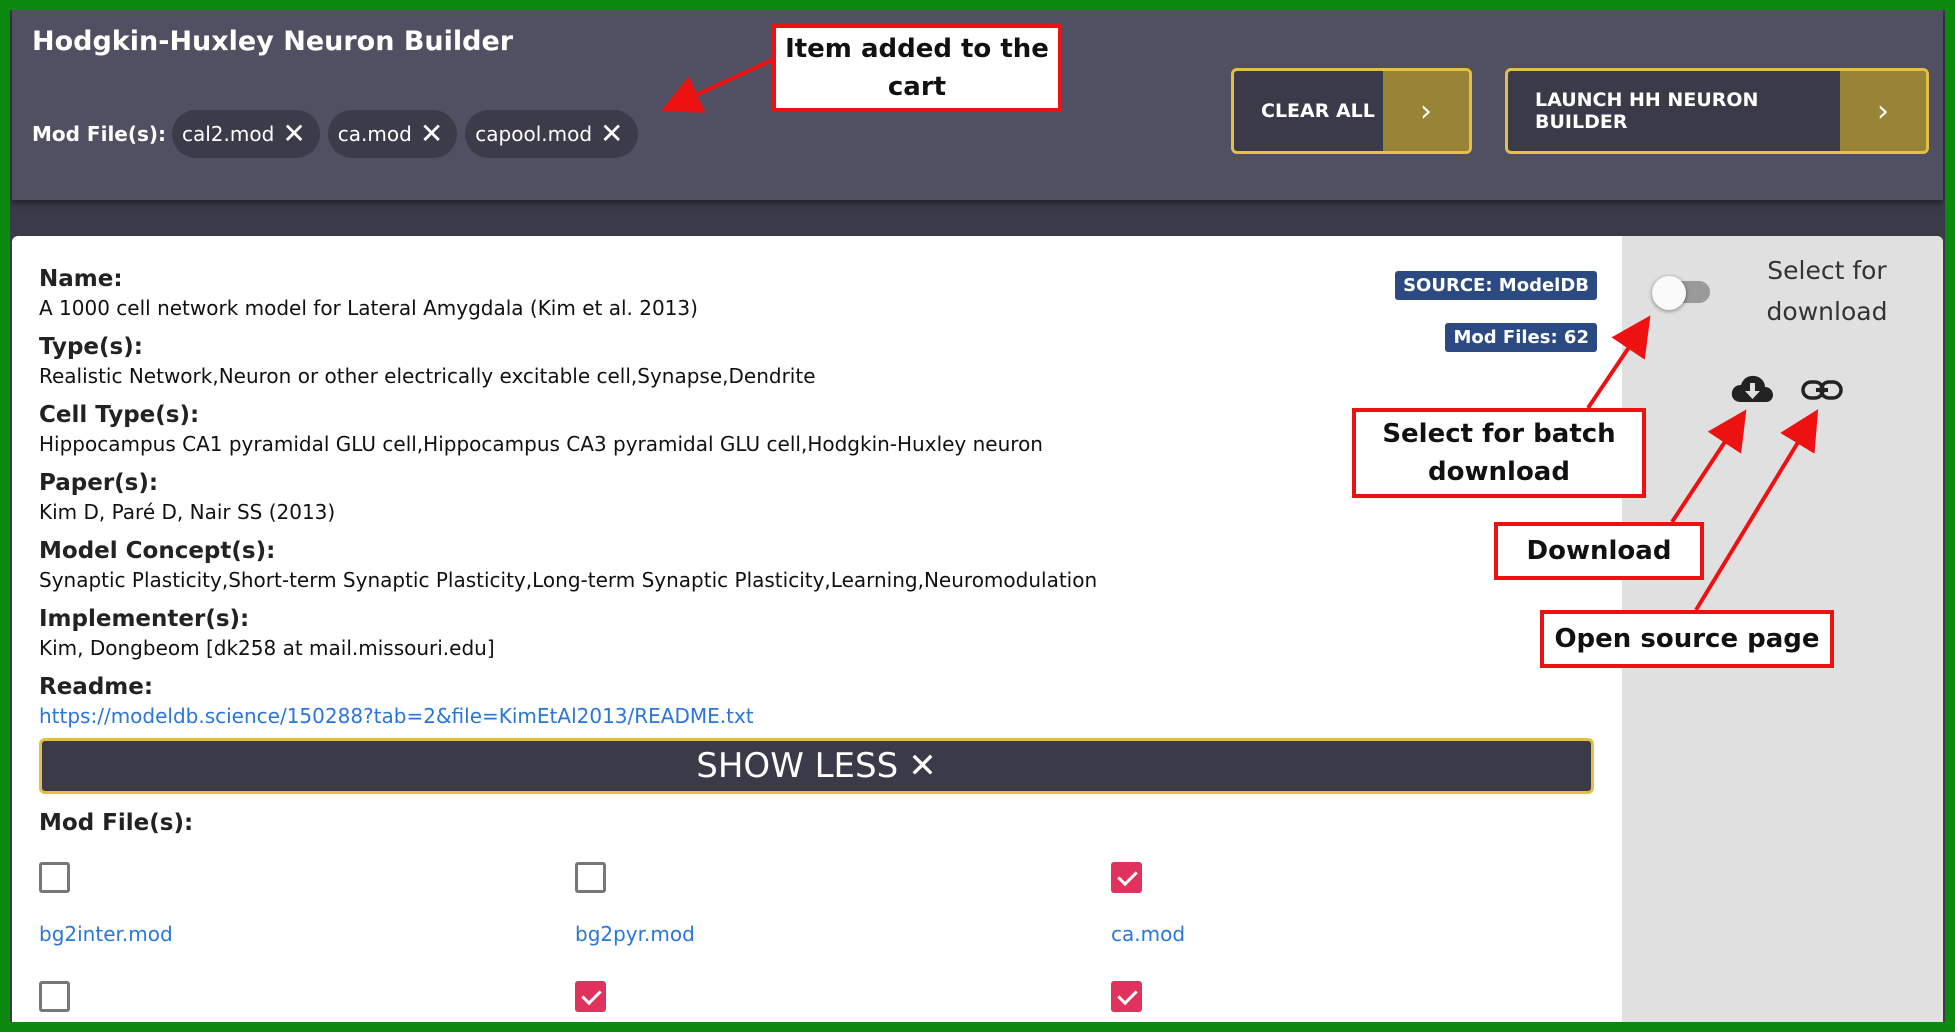 The image size is (1955, 1032). Describe the element at coordinates (96, 687) in the screenshot. I see `readme-label: Readme:` at that location.